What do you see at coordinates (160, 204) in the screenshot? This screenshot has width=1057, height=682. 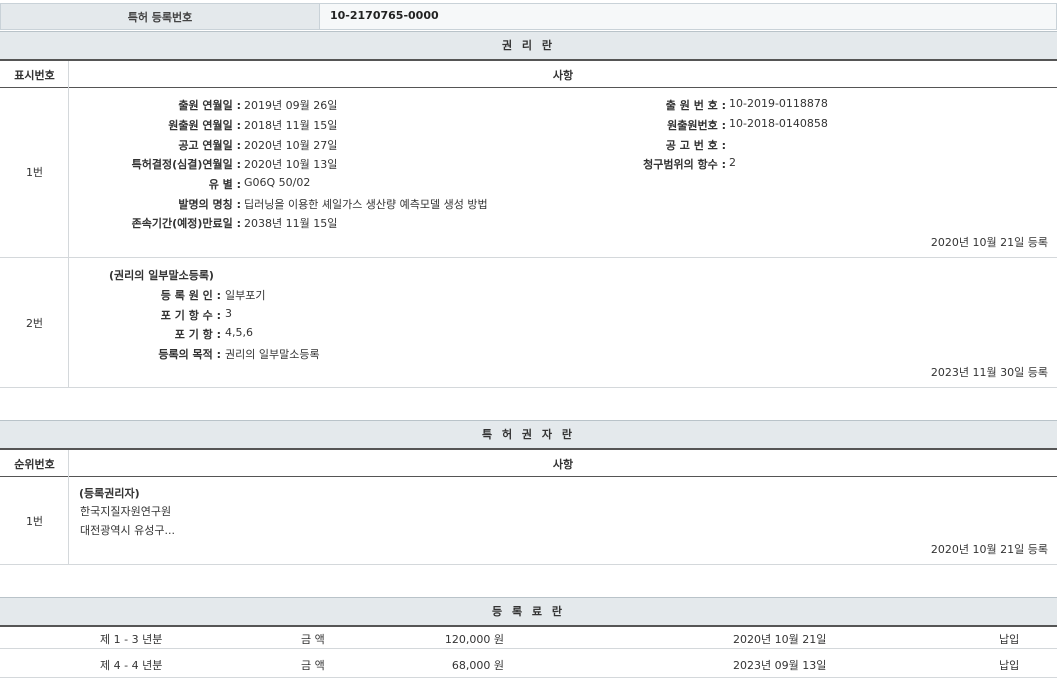 I see `invention-title-label: 발명의 명칭 :` at bounding box center [160, 204].